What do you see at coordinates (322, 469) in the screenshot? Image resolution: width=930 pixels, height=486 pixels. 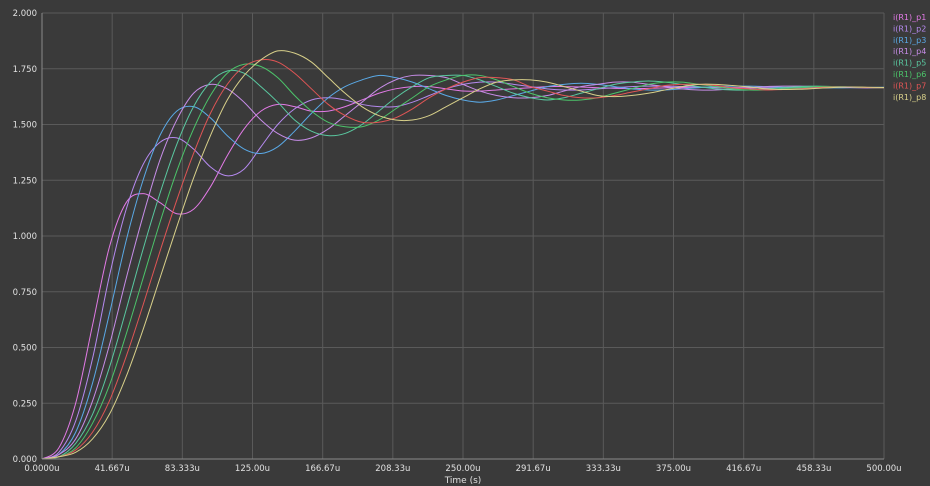 I see `x-tick-label: 166.67u` at bounding box center [322, 469].